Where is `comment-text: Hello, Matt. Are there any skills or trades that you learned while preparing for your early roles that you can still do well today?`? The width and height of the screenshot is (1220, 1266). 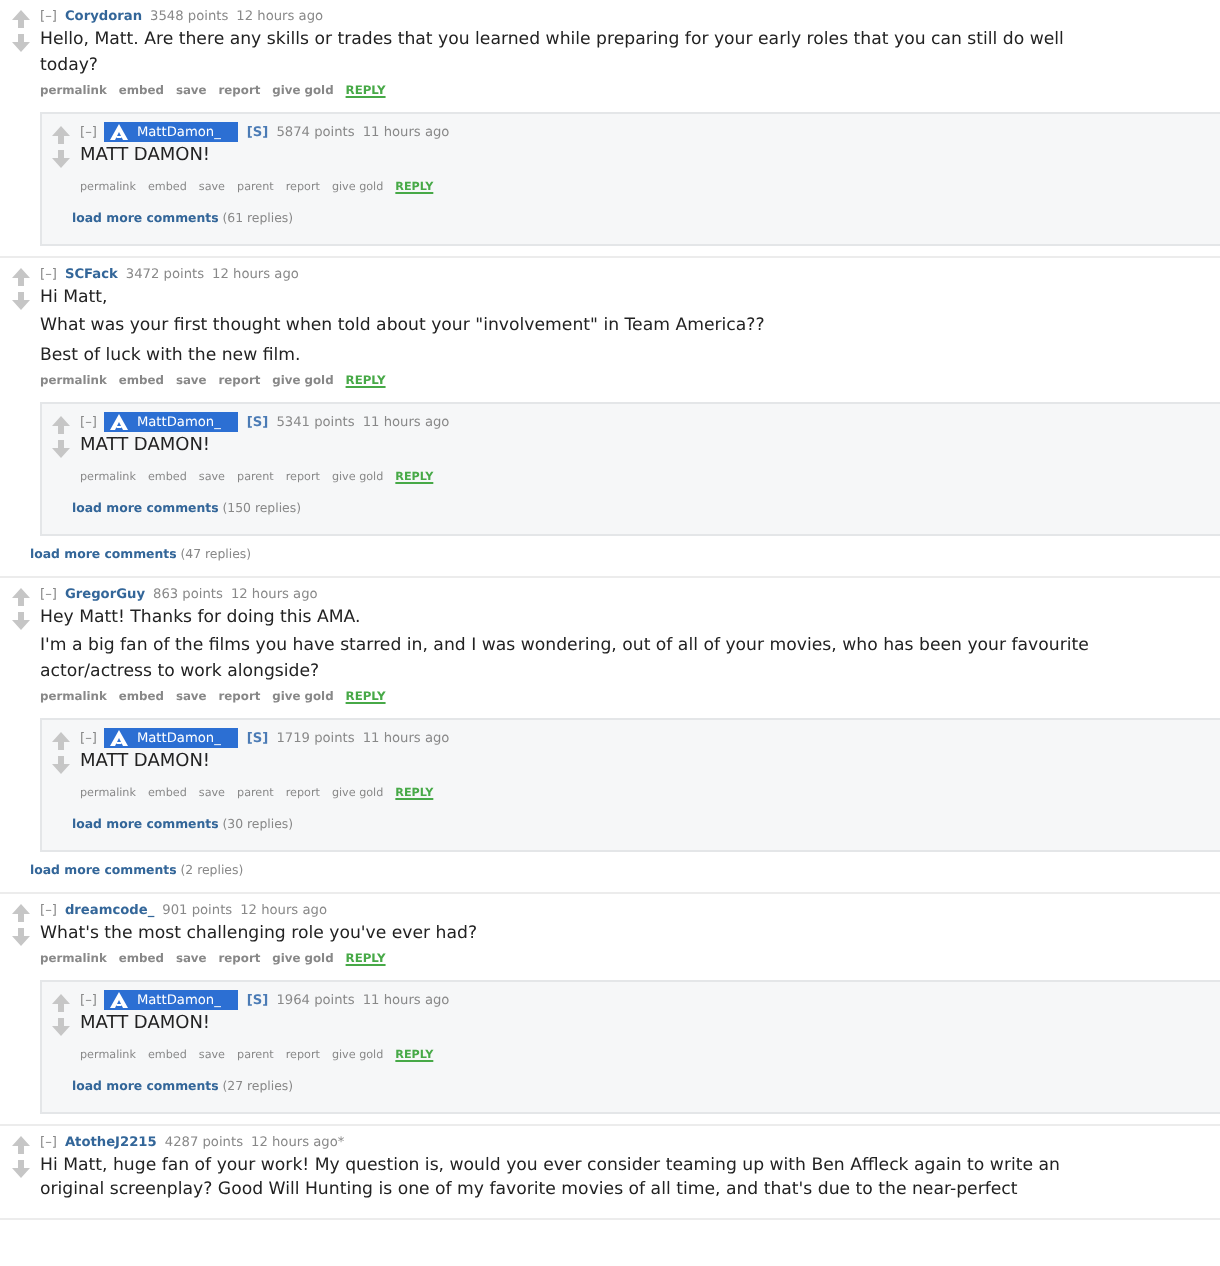 comment-text: Hello, Matt. Are there any skills or trades that you learned while preparing for your early roles that you can still do well today? is located at coordinates (553, 53).